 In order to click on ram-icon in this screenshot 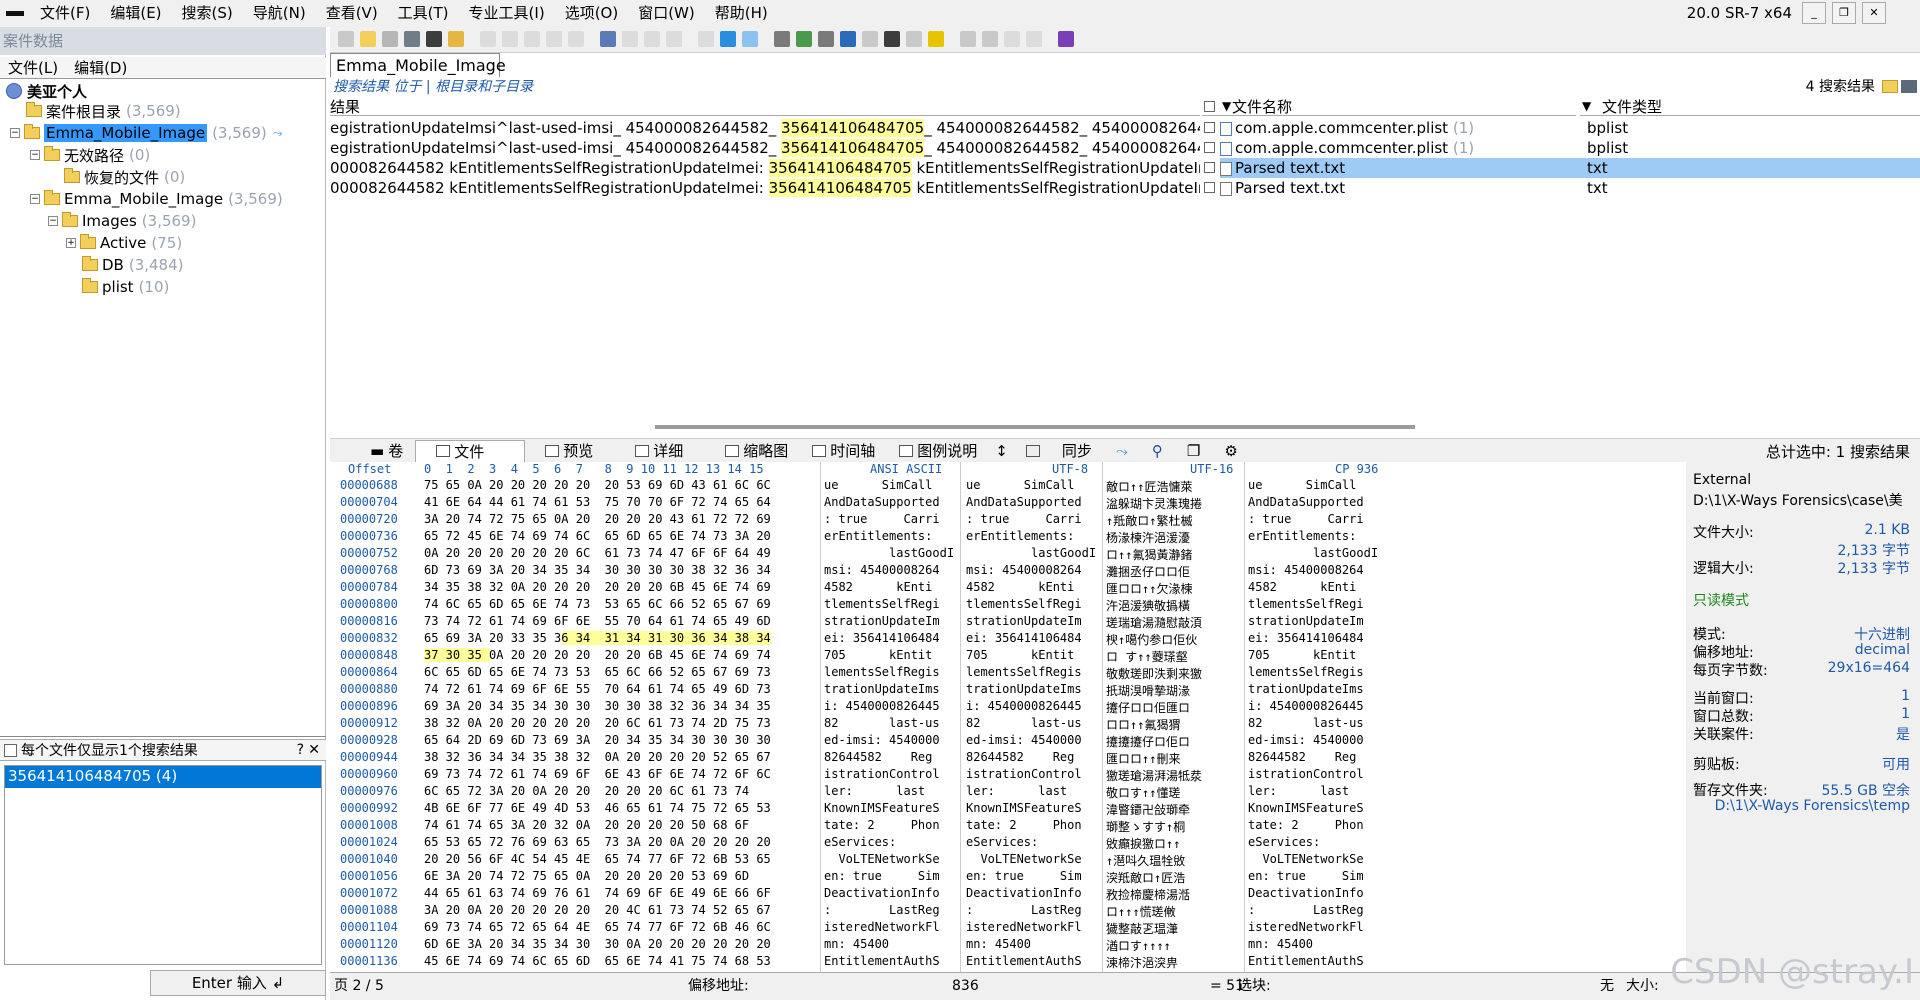, I will do `click(826, 39)`.